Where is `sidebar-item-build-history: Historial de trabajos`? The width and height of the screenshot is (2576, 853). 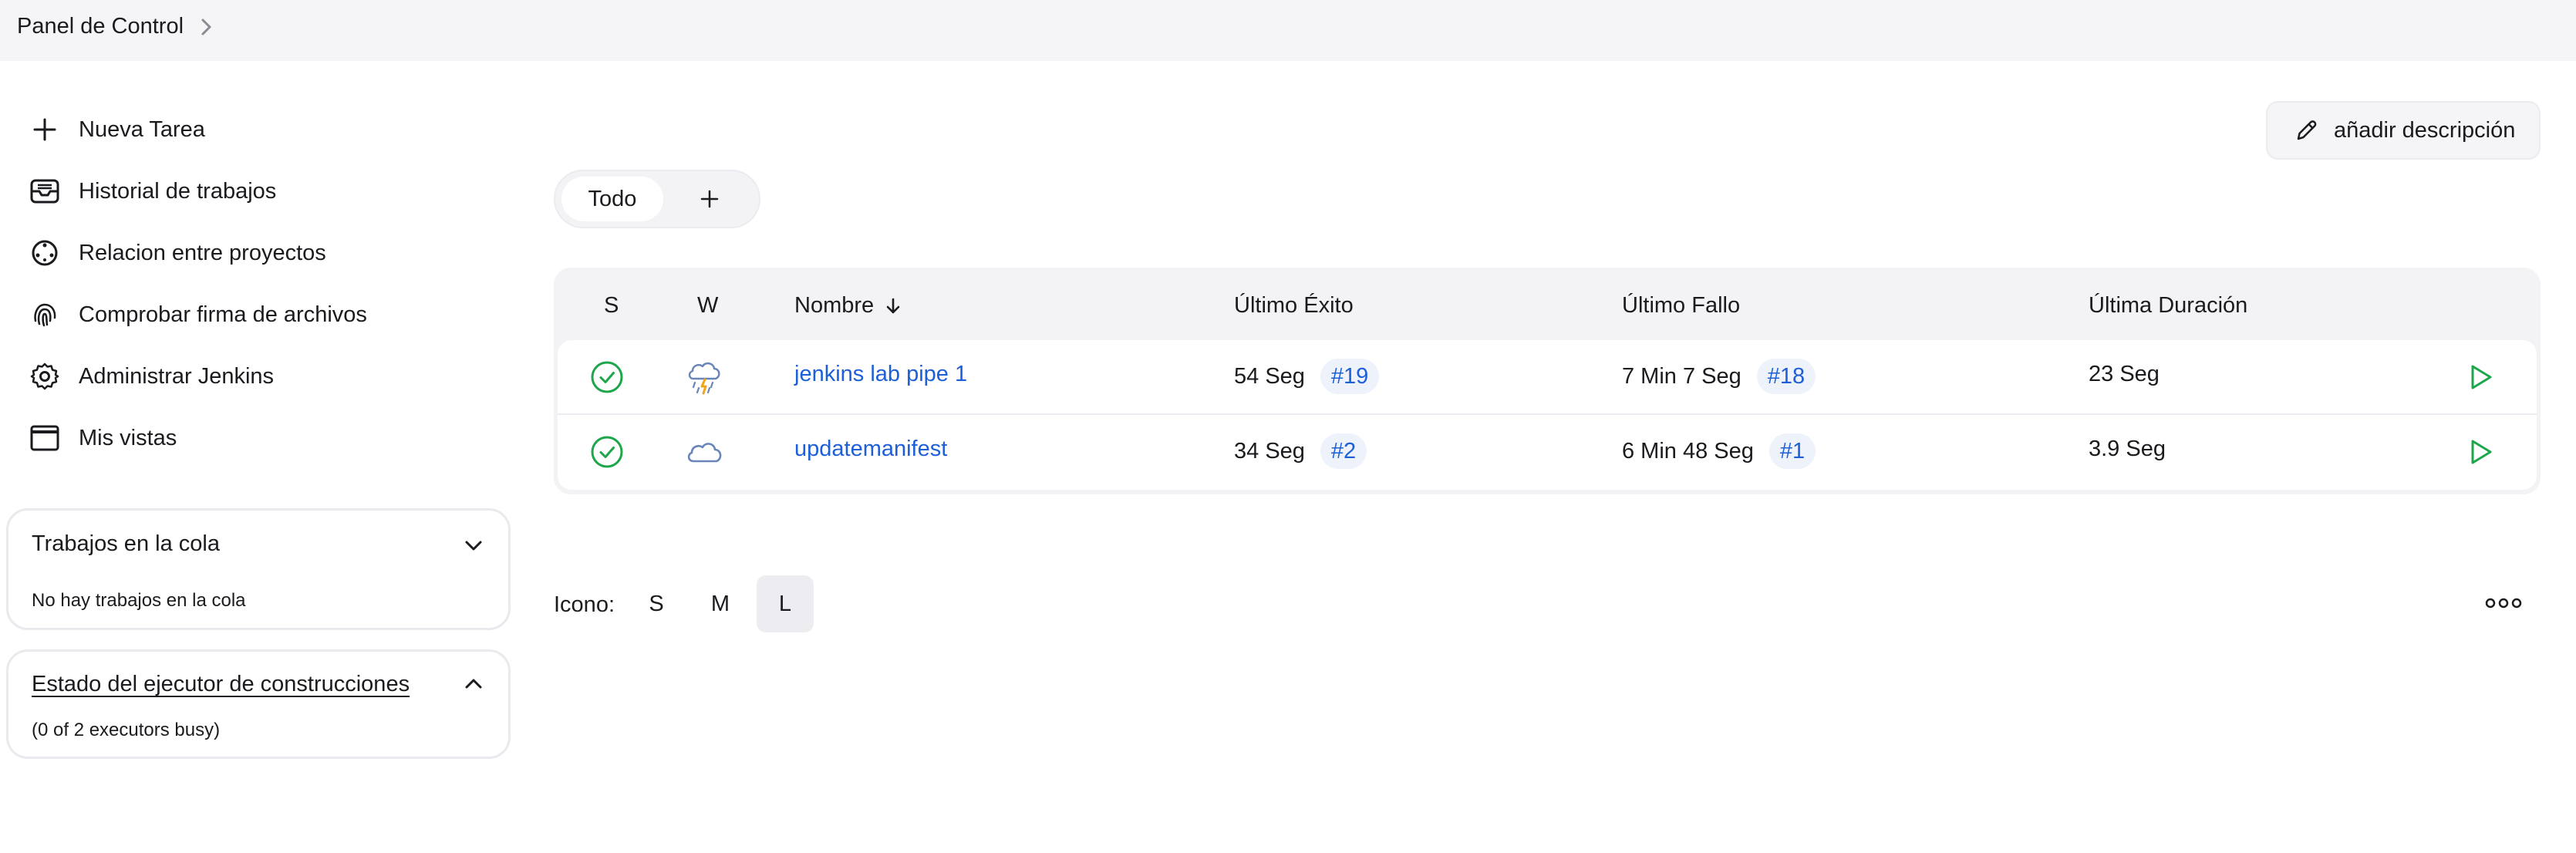 sidebar-item-build-history: Historial de trabajos is located at coordinates (152, 191).